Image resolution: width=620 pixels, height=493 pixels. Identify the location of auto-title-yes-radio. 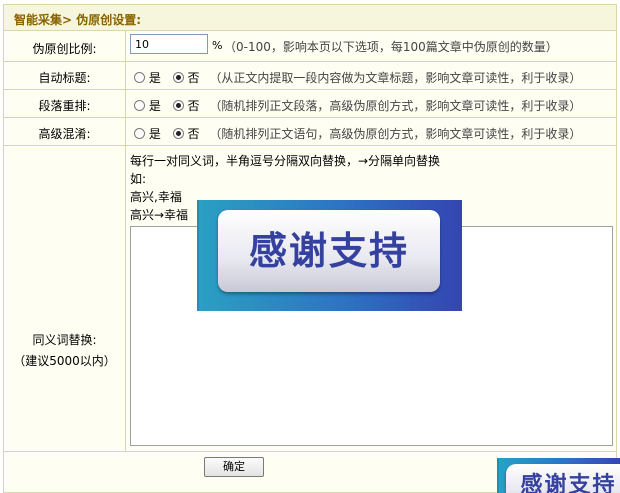
(139, 77).